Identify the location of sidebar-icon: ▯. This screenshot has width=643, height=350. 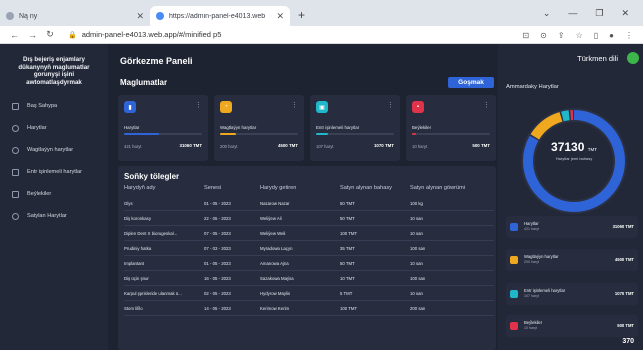
(596, 35).